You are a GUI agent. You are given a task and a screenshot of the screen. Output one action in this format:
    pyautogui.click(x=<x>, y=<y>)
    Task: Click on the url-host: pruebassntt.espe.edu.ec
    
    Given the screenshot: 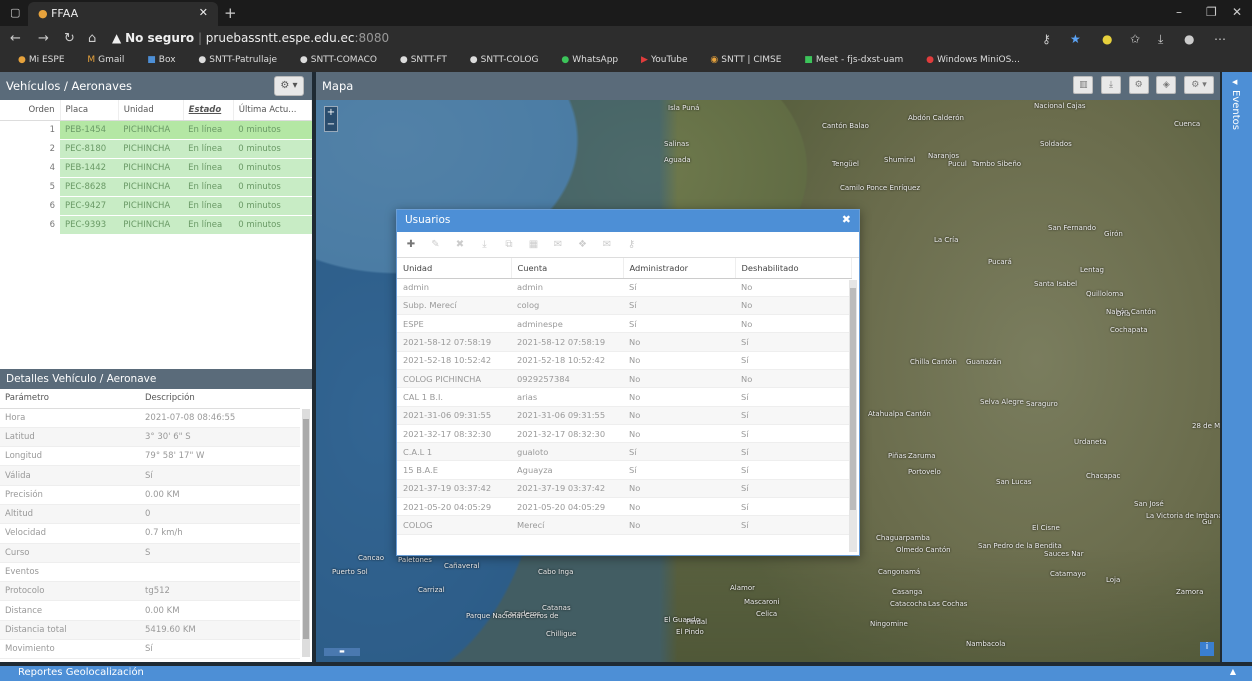 What is the action you would take?
    pyautogui.click(x=280, y=38)
    